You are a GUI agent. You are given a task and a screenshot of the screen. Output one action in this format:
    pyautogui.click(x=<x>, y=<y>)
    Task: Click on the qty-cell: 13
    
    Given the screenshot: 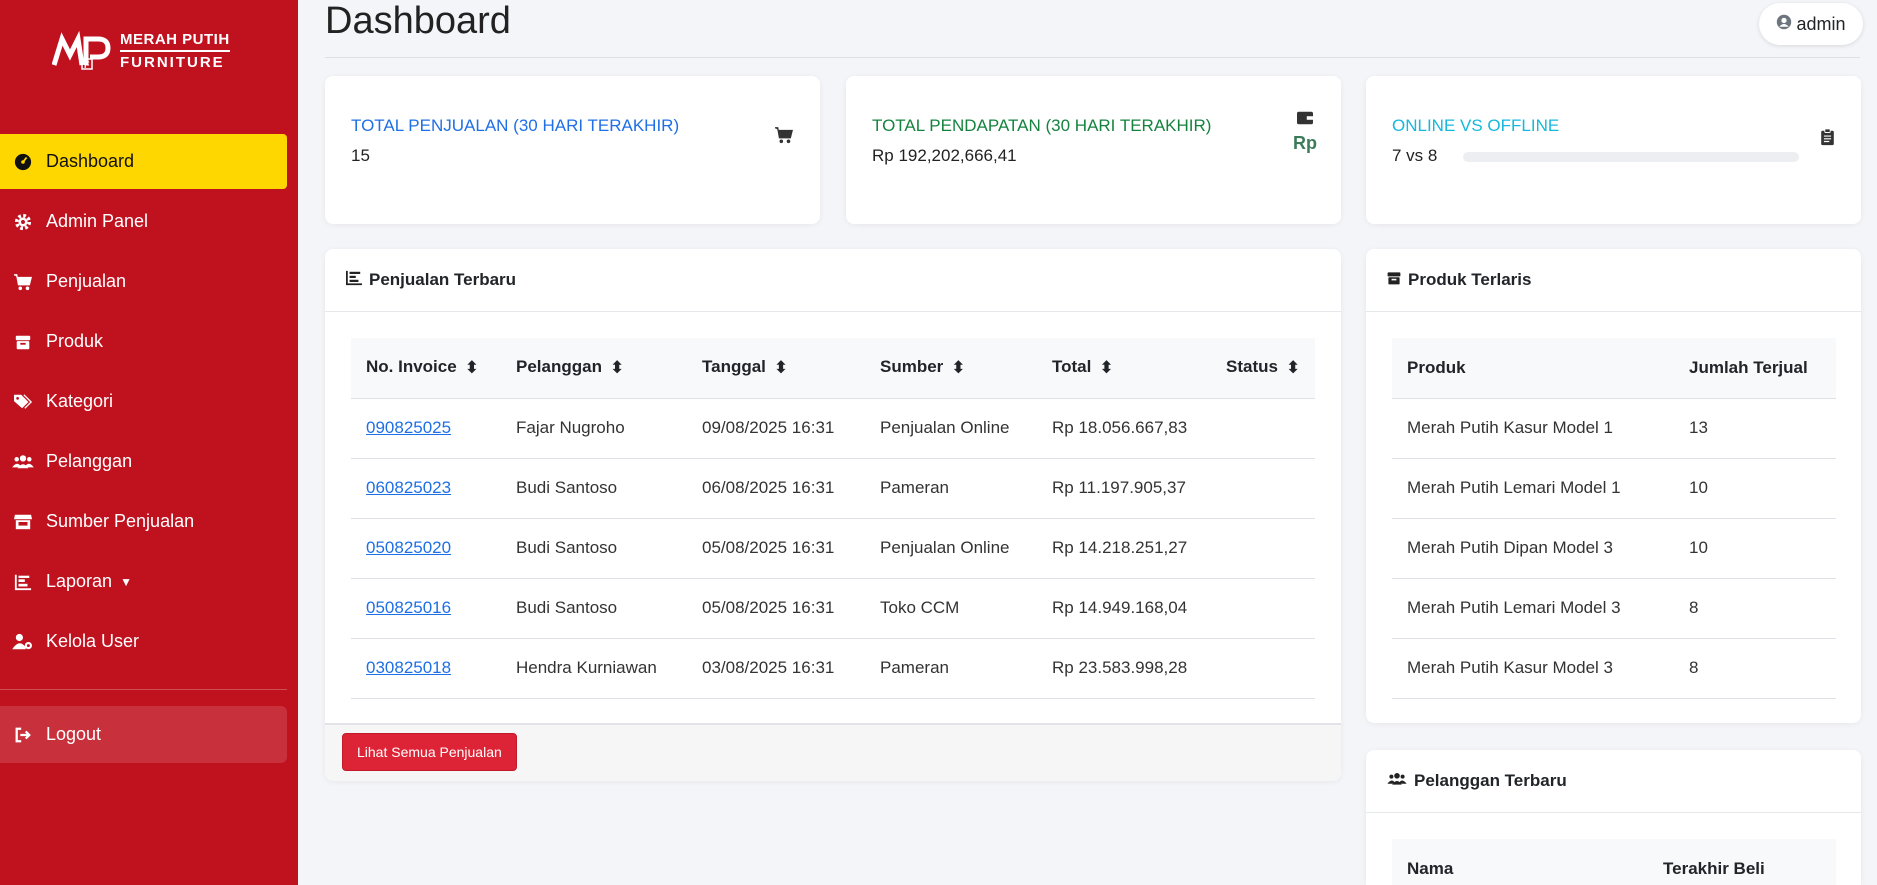 What is the action you would take?
    pyautogui.click(x=1755, y=428)
    